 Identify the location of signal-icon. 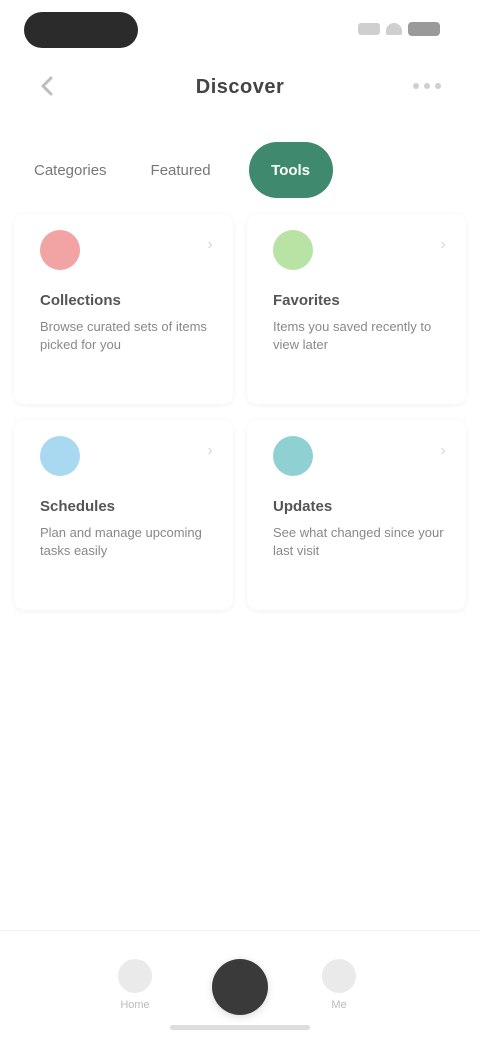
(369, 29).